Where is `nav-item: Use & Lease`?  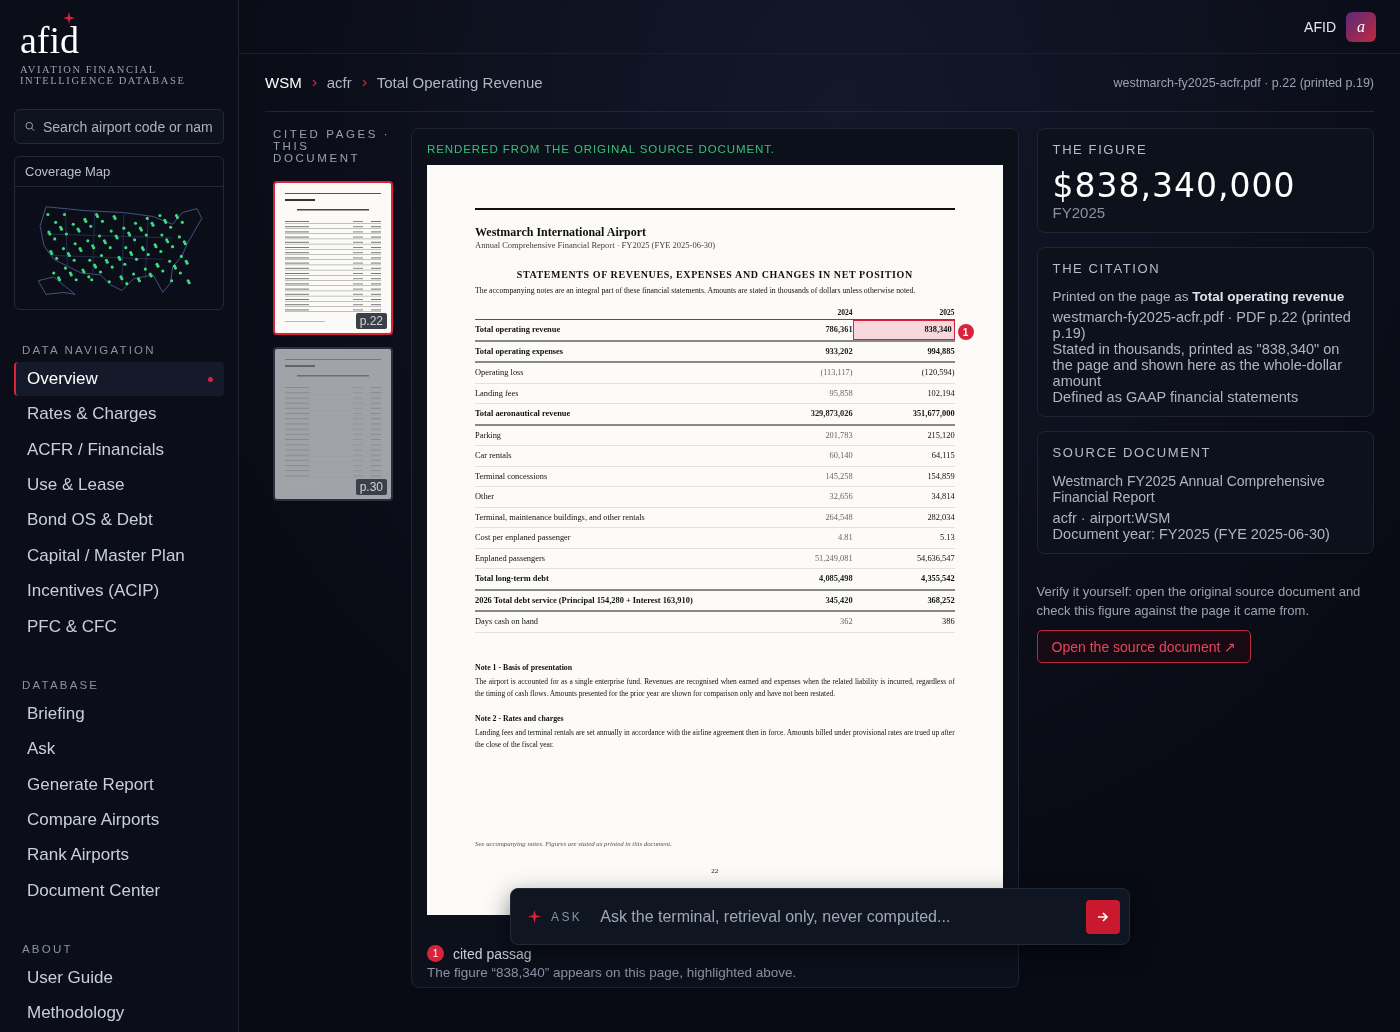
nav-item: Use & Lease is located at coordinates (119, 485).